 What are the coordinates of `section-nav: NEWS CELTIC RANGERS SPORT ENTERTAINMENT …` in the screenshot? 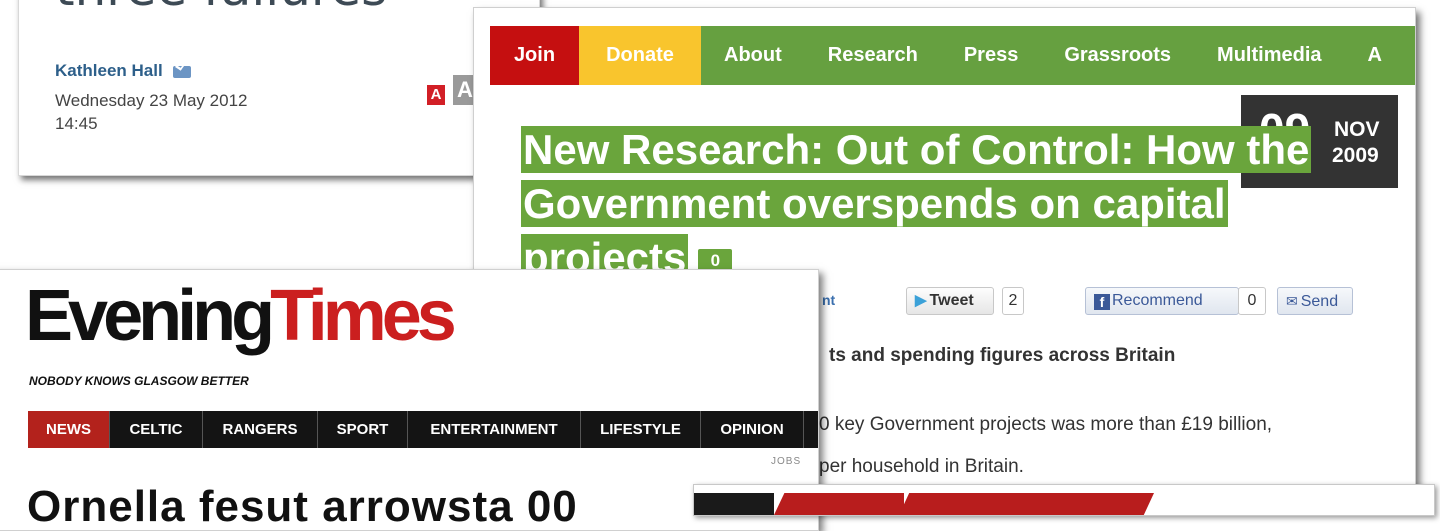 It's located at (423, 429).